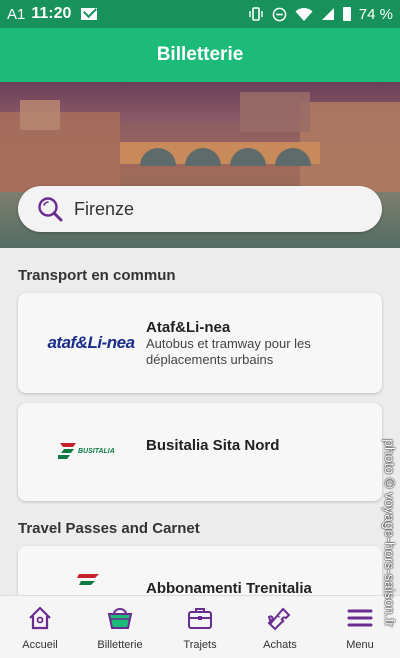 The height and width of the screenshot is (658, 400). What do you see at coordinates (51, 13) in the screenshot?
I see `clock: 11:20` at bounding box center [51, 13].